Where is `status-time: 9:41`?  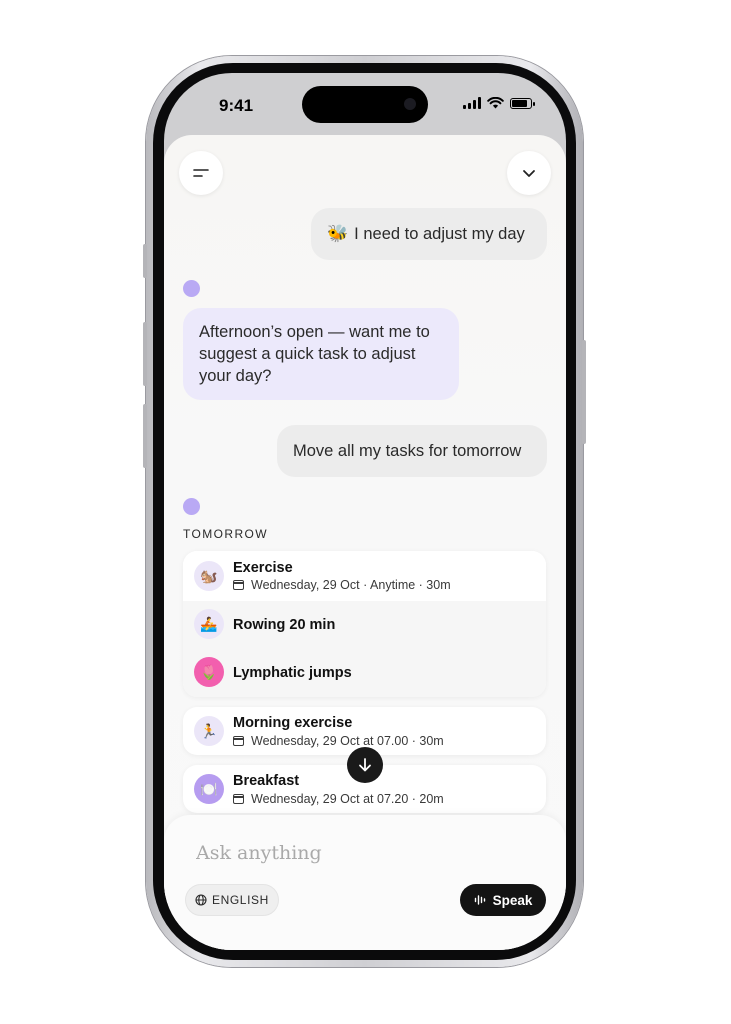
status-time: 9:41 is located at coordinates (236, 105).